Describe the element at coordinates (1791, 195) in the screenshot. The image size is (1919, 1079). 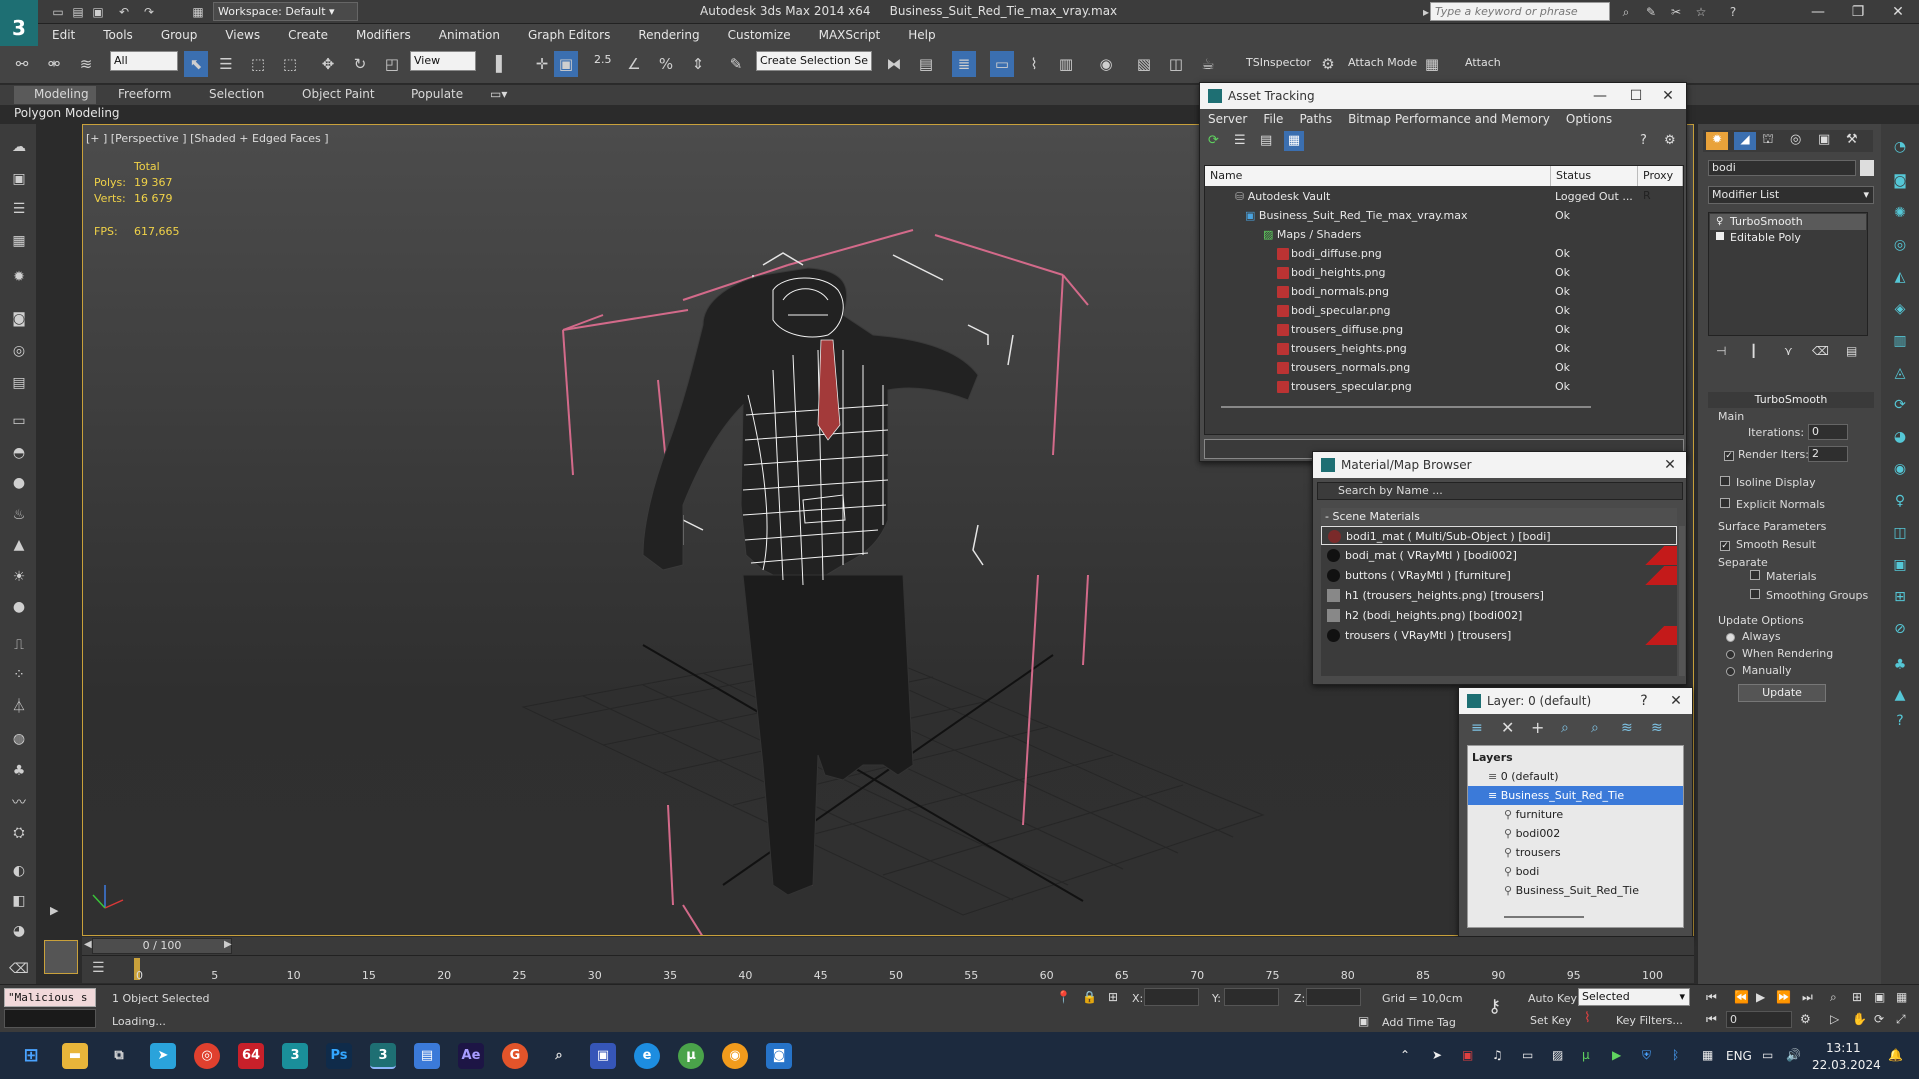
I see `modifier-list-dropdown: Modifier List ▾` at that location.